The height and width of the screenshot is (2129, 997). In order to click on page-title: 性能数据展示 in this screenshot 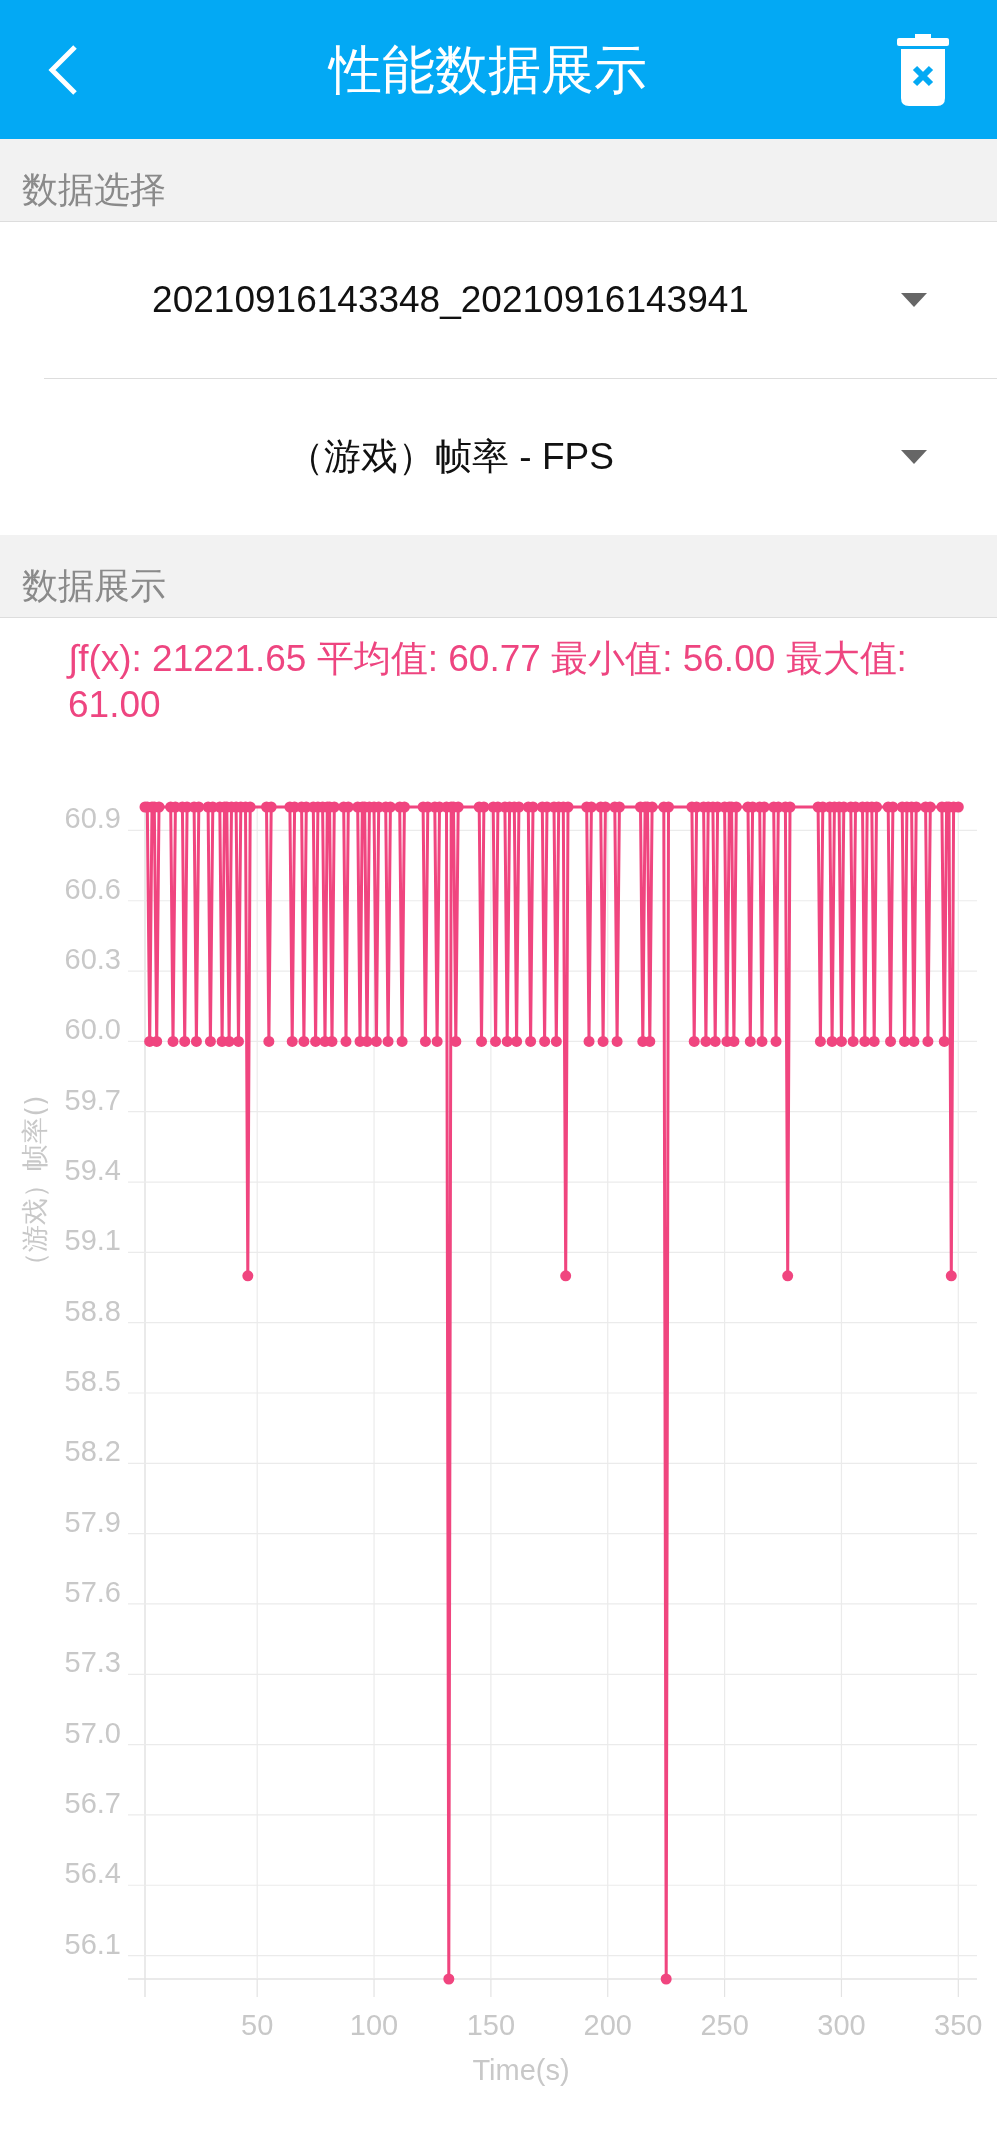, I will do `click(487, 69)`.